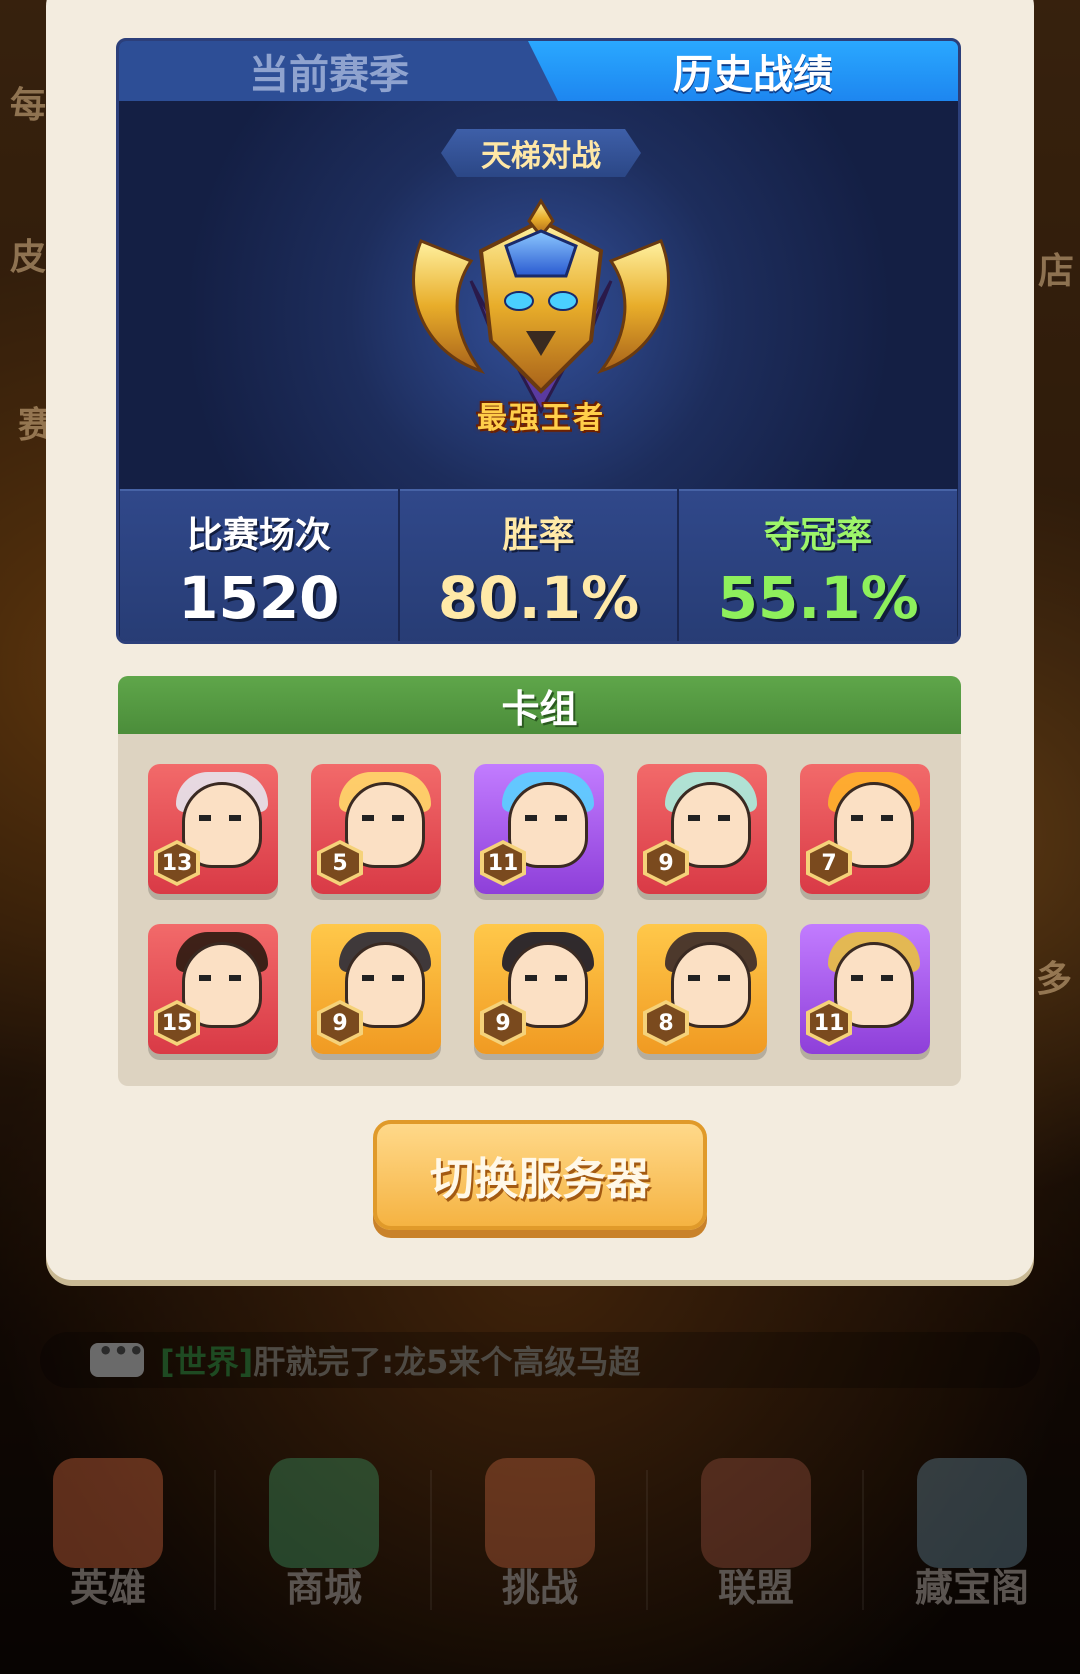  What do you see at coordinates (666, 1023) in the screenshot?
I see `card-level: 8` at bounding box center [666, 1023].